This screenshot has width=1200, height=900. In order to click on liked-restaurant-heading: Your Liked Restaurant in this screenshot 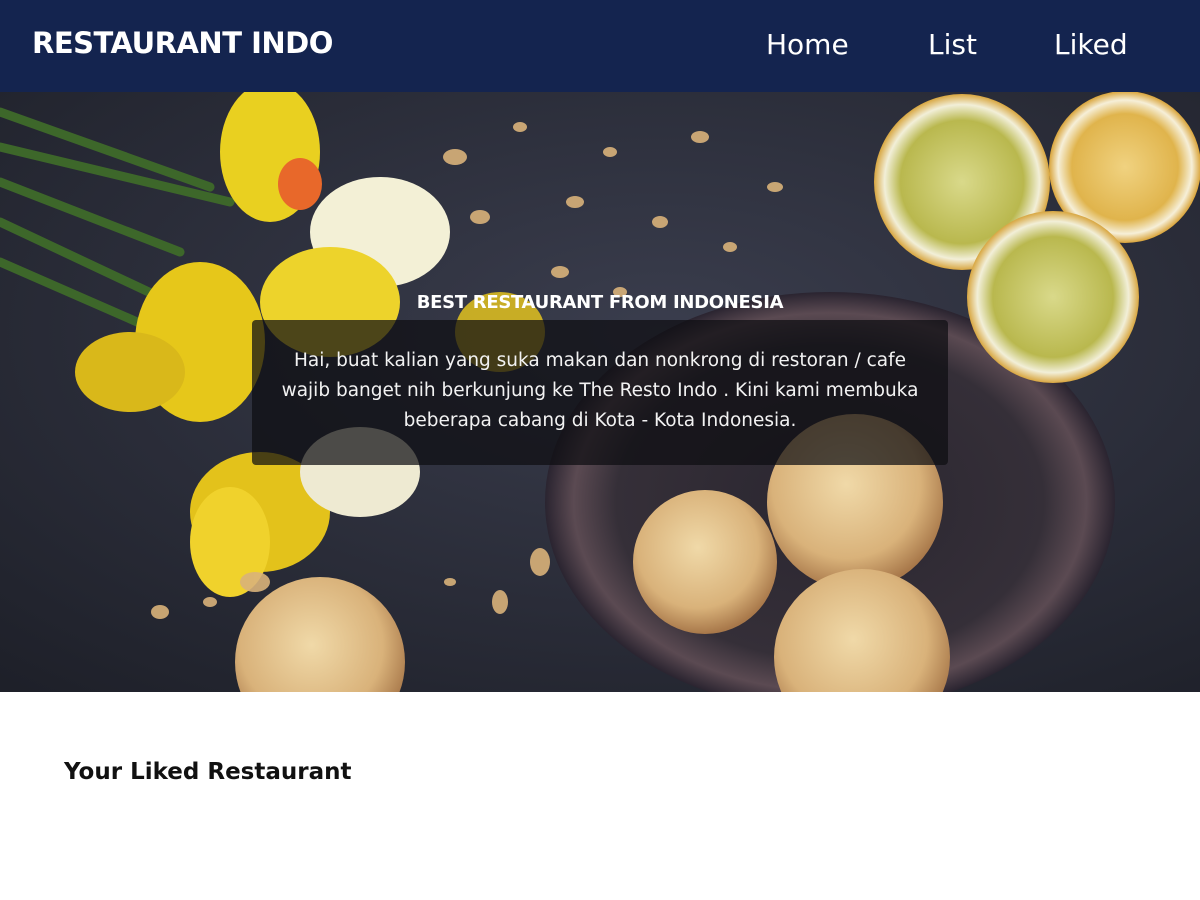, I will do `click(208, 772)`.